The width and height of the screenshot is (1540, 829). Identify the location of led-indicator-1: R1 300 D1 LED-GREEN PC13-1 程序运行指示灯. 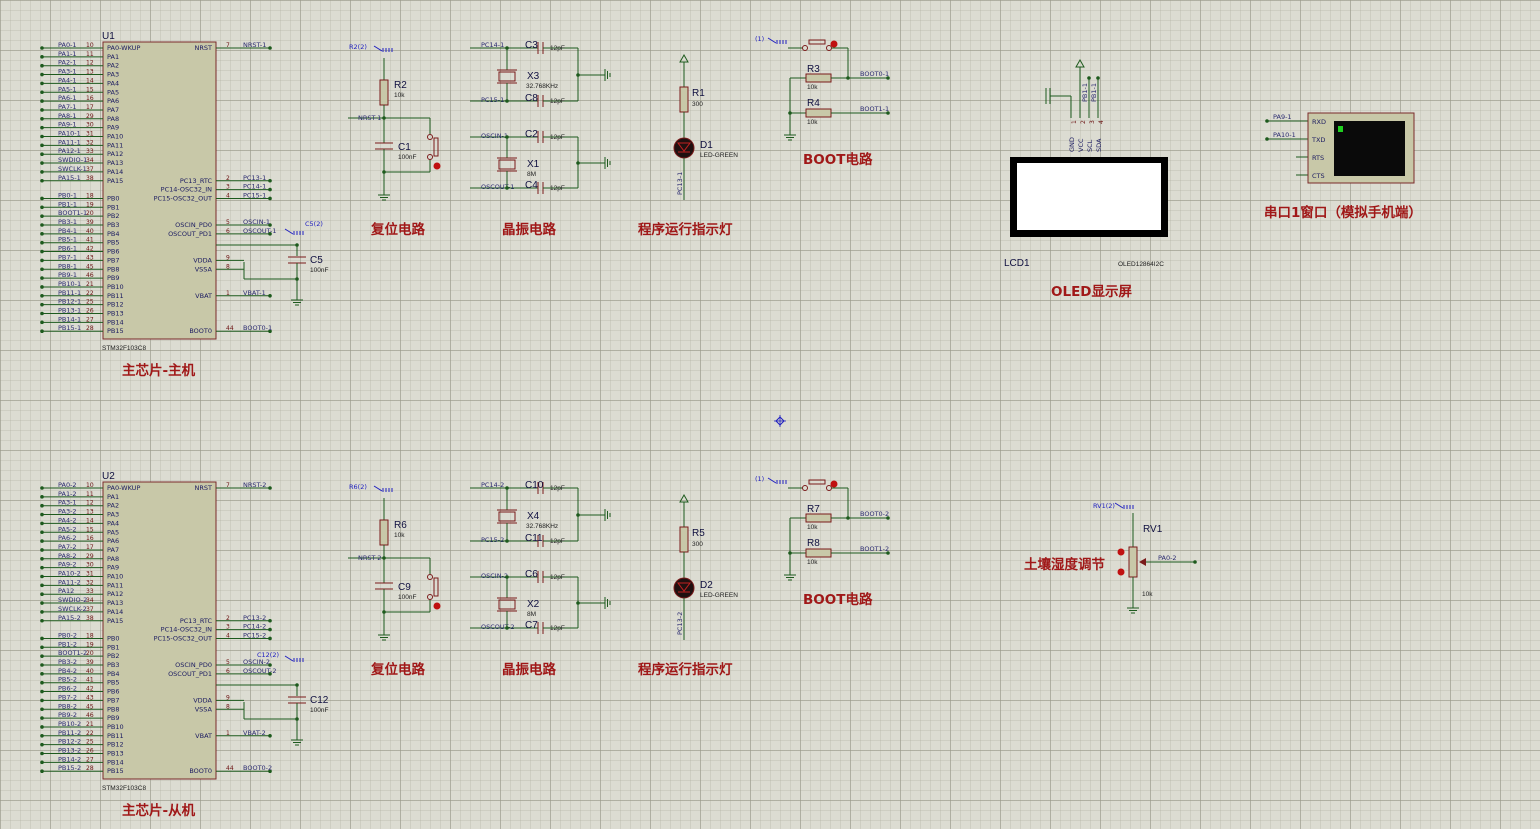
(688, 146).